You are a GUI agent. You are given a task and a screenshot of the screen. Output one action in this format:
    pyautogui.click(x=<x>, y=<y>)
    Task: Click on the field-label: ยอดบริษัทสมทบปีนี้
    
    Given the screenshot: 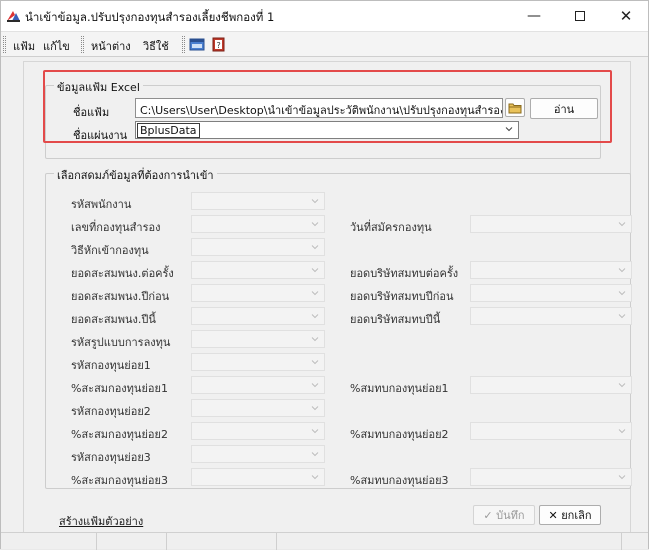 What is the action you would take?
    pyautogui.click(x=395, y=319)
    